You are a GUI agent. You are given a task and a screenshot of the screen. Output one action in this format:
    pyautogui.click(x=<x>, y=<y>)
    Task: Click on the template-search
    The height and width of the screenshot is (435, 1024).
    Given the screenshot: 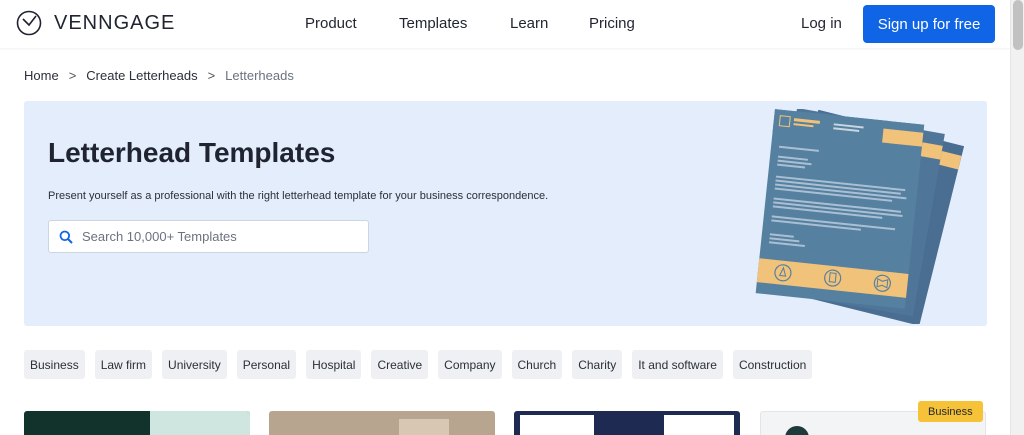 What is the action you would take?
    pyautogui.click(x=208, y=236)
    